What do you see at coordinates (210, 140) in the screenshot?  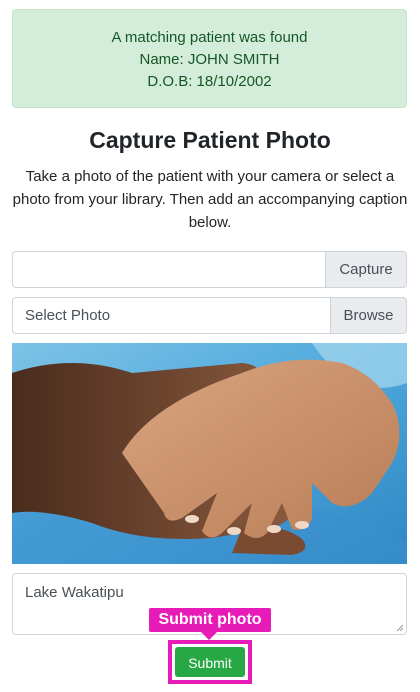 I see `page-title: Capture Patient Photo` at bounding box center [210, 140].